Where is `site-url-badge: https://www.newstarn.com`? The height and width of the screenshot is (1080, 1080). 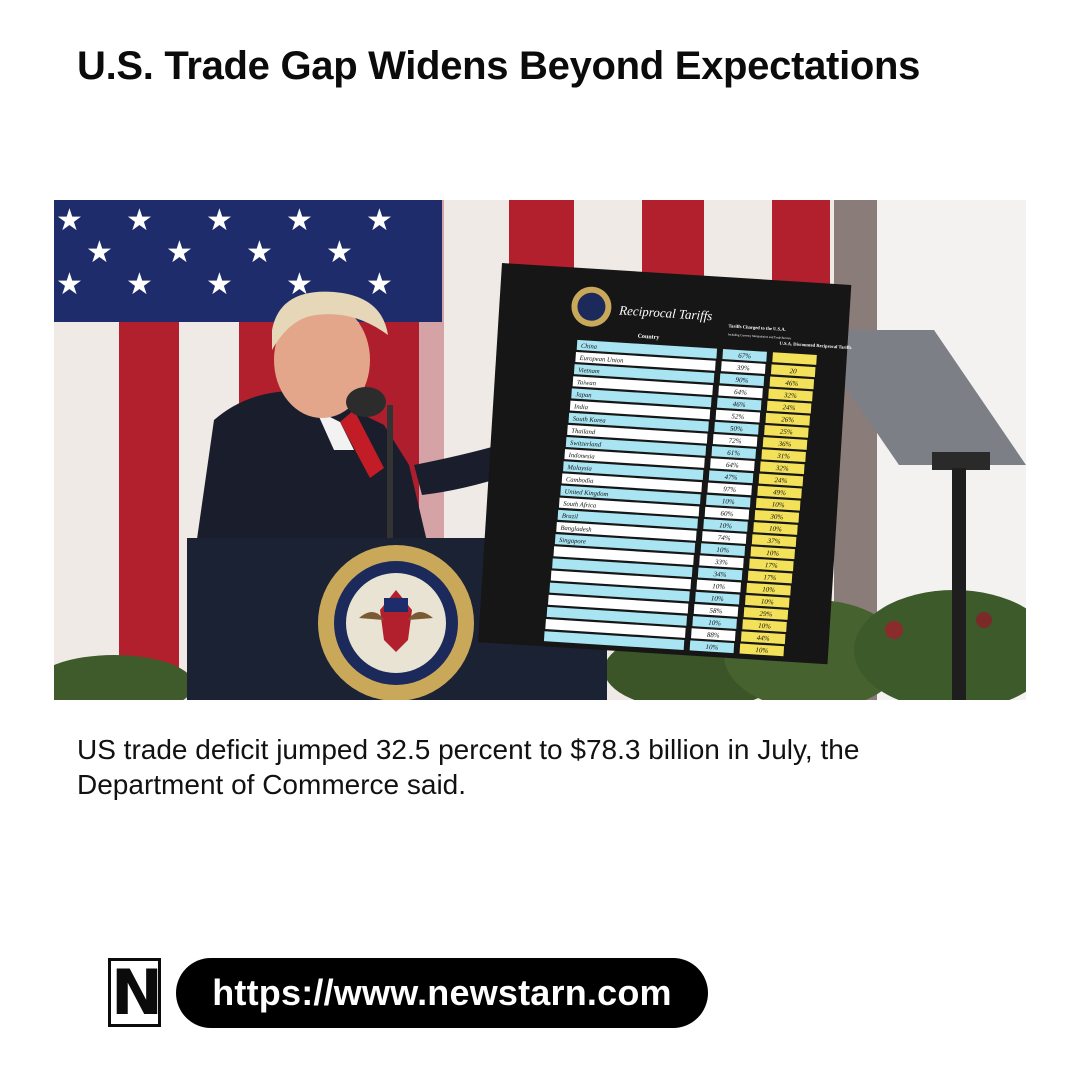
site-url-badge: https://www.newstarn.com is located at coordinates (442, 993).